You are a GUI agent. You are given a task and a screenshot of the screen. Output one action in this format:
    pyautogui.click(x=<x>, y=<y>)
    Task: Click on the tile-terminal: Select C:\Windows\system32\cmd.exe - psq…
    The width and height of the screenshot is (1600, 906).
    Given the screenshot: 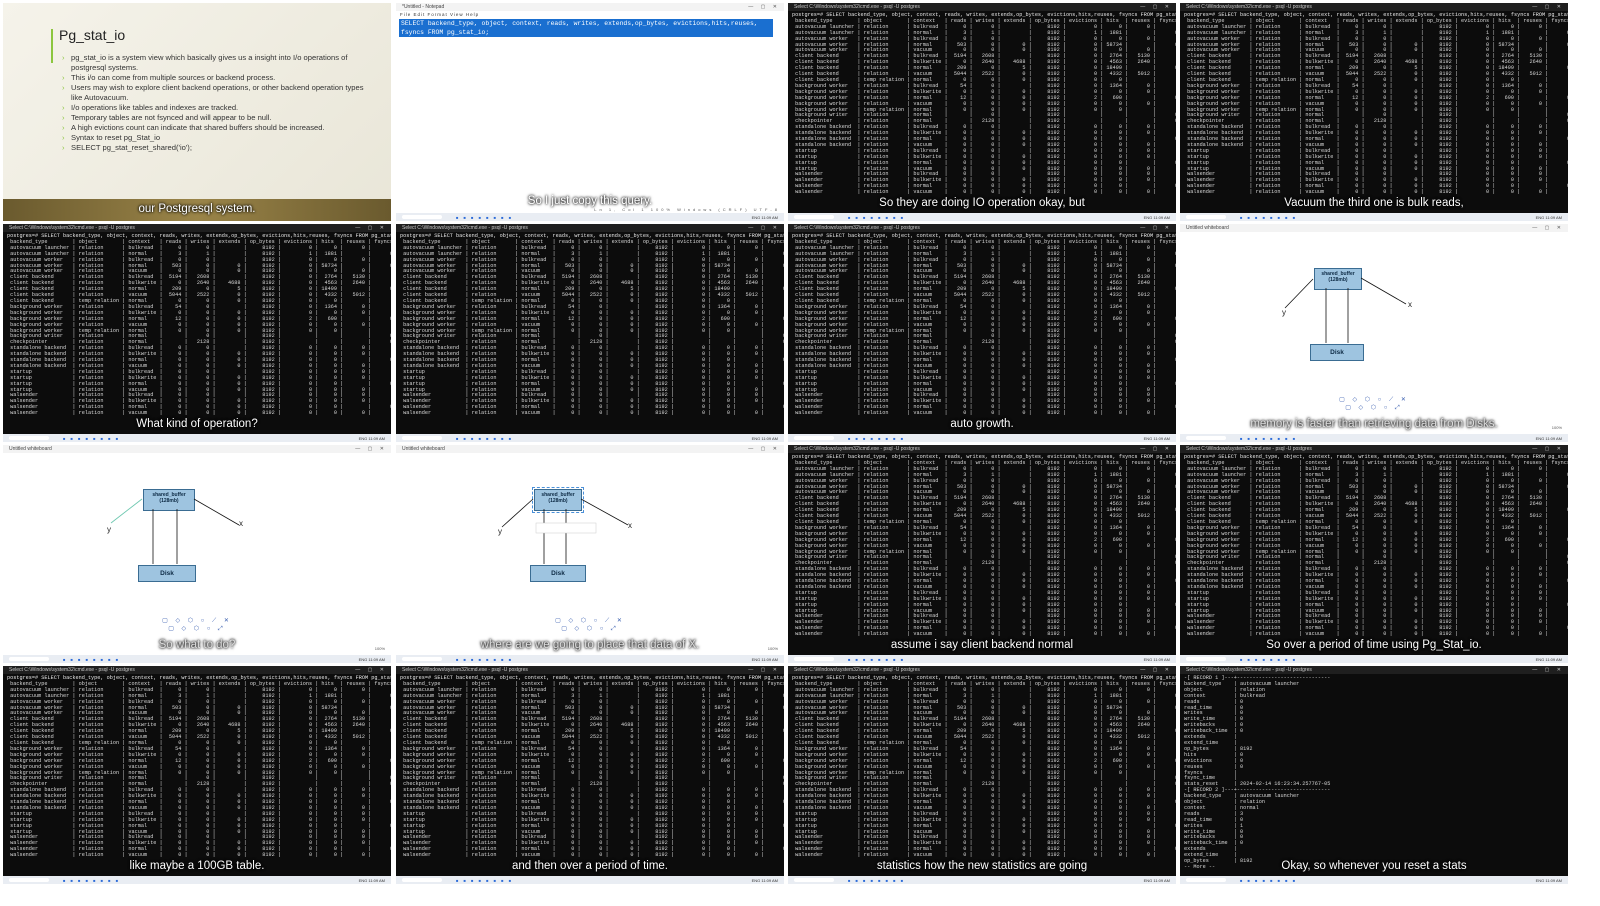 What is the action you would take?
    pyautogui.click(x=1374, y=775)
    